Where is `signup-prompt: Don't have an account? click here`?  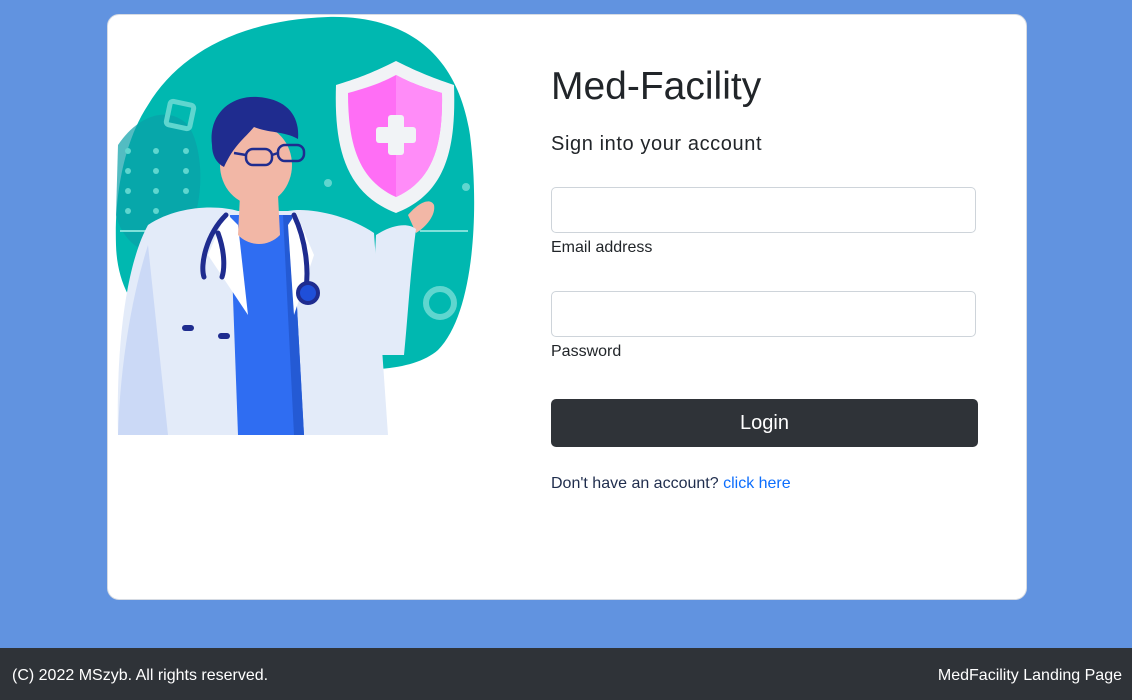 signup-prompt: Don't have an account? click here is located at coordinates (671, 484).